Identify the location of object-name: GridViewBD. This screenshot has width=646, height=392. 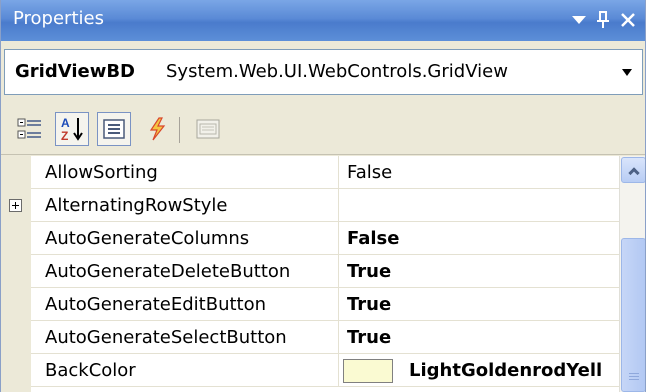
(75, 71).